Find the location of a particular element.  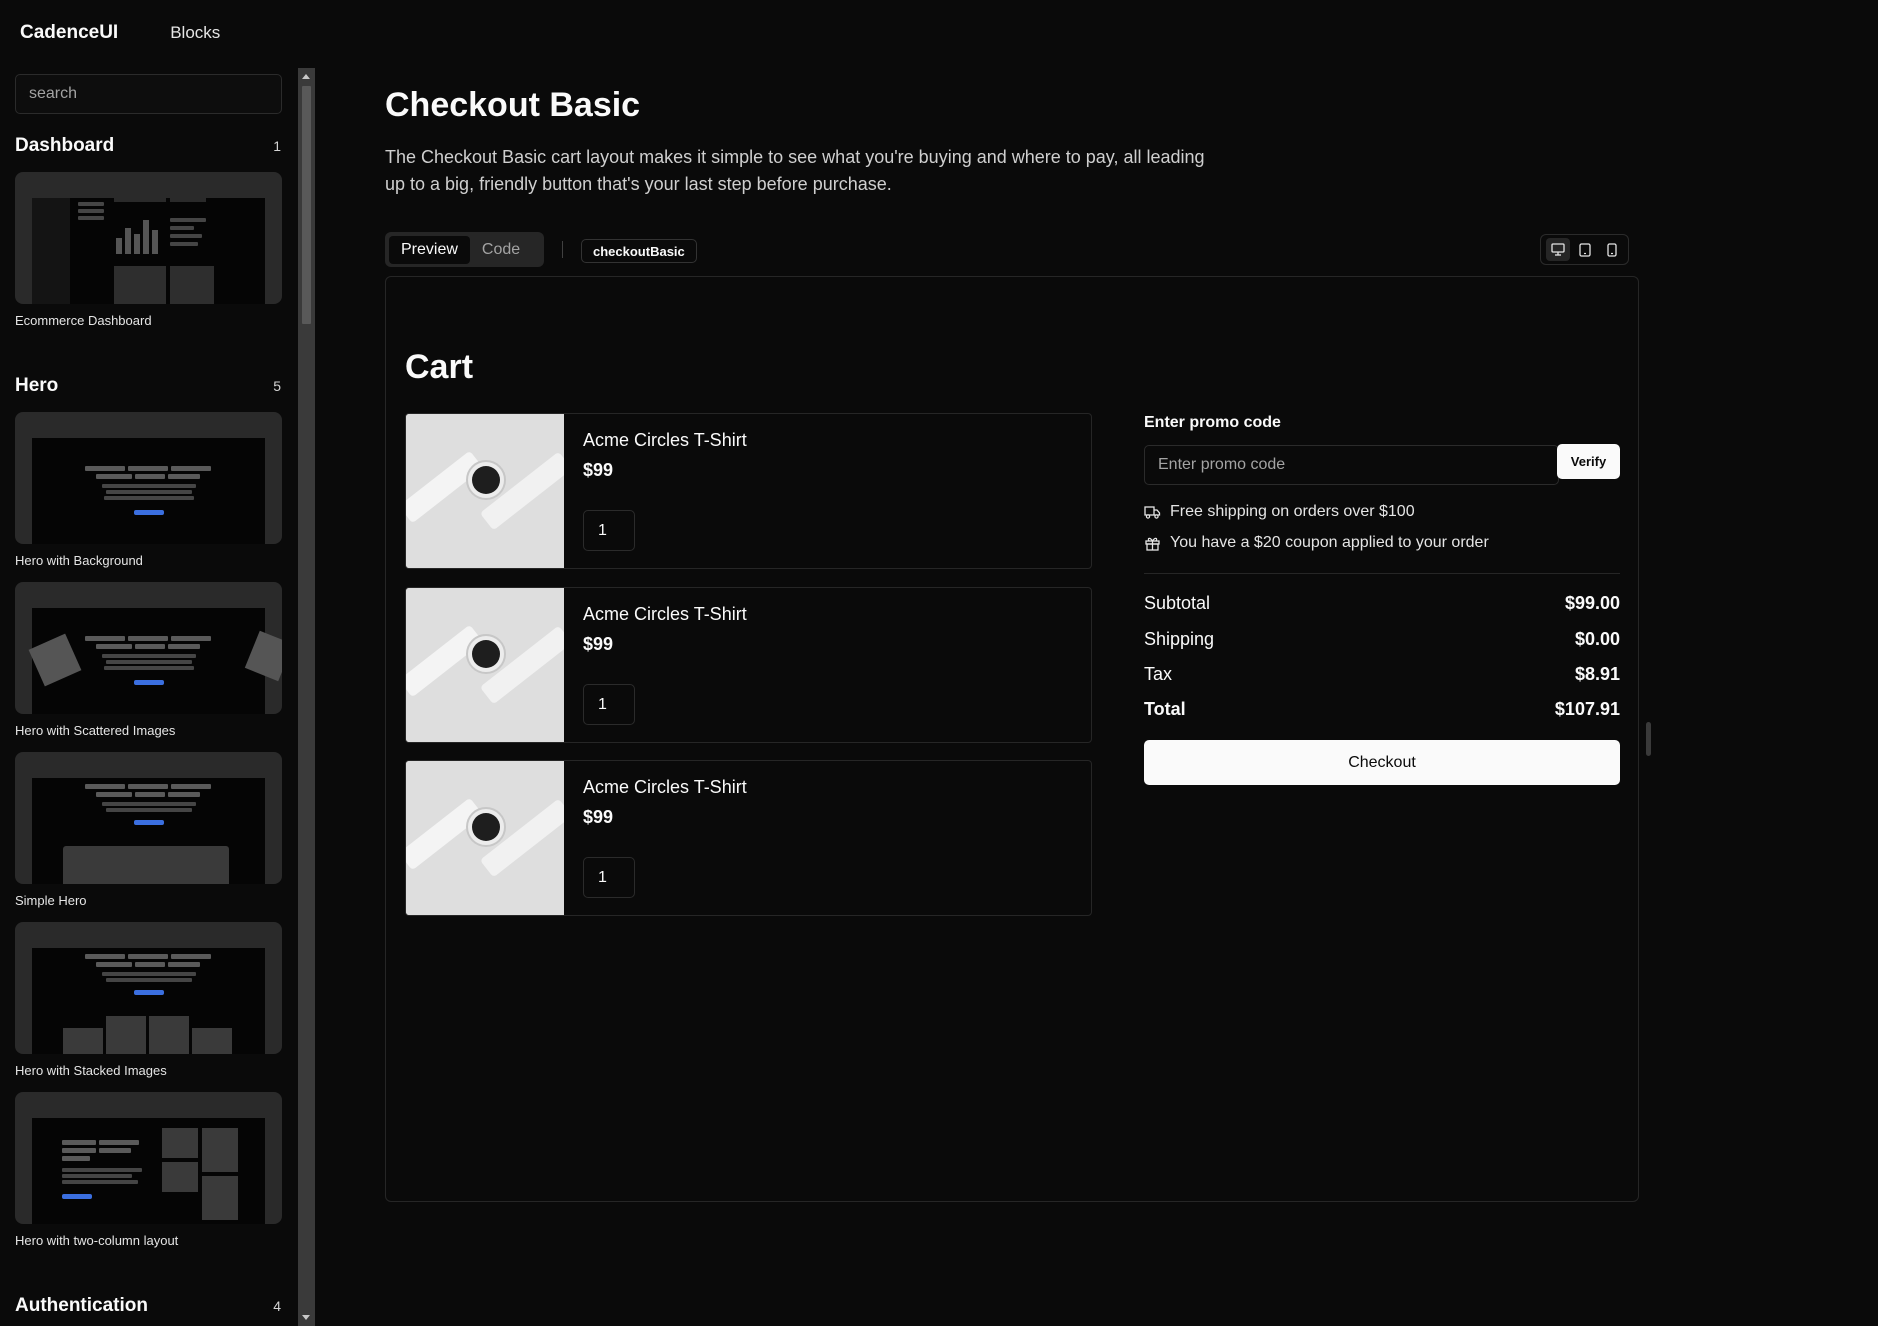

mobile-icon is located at coordinates (1612, 249).